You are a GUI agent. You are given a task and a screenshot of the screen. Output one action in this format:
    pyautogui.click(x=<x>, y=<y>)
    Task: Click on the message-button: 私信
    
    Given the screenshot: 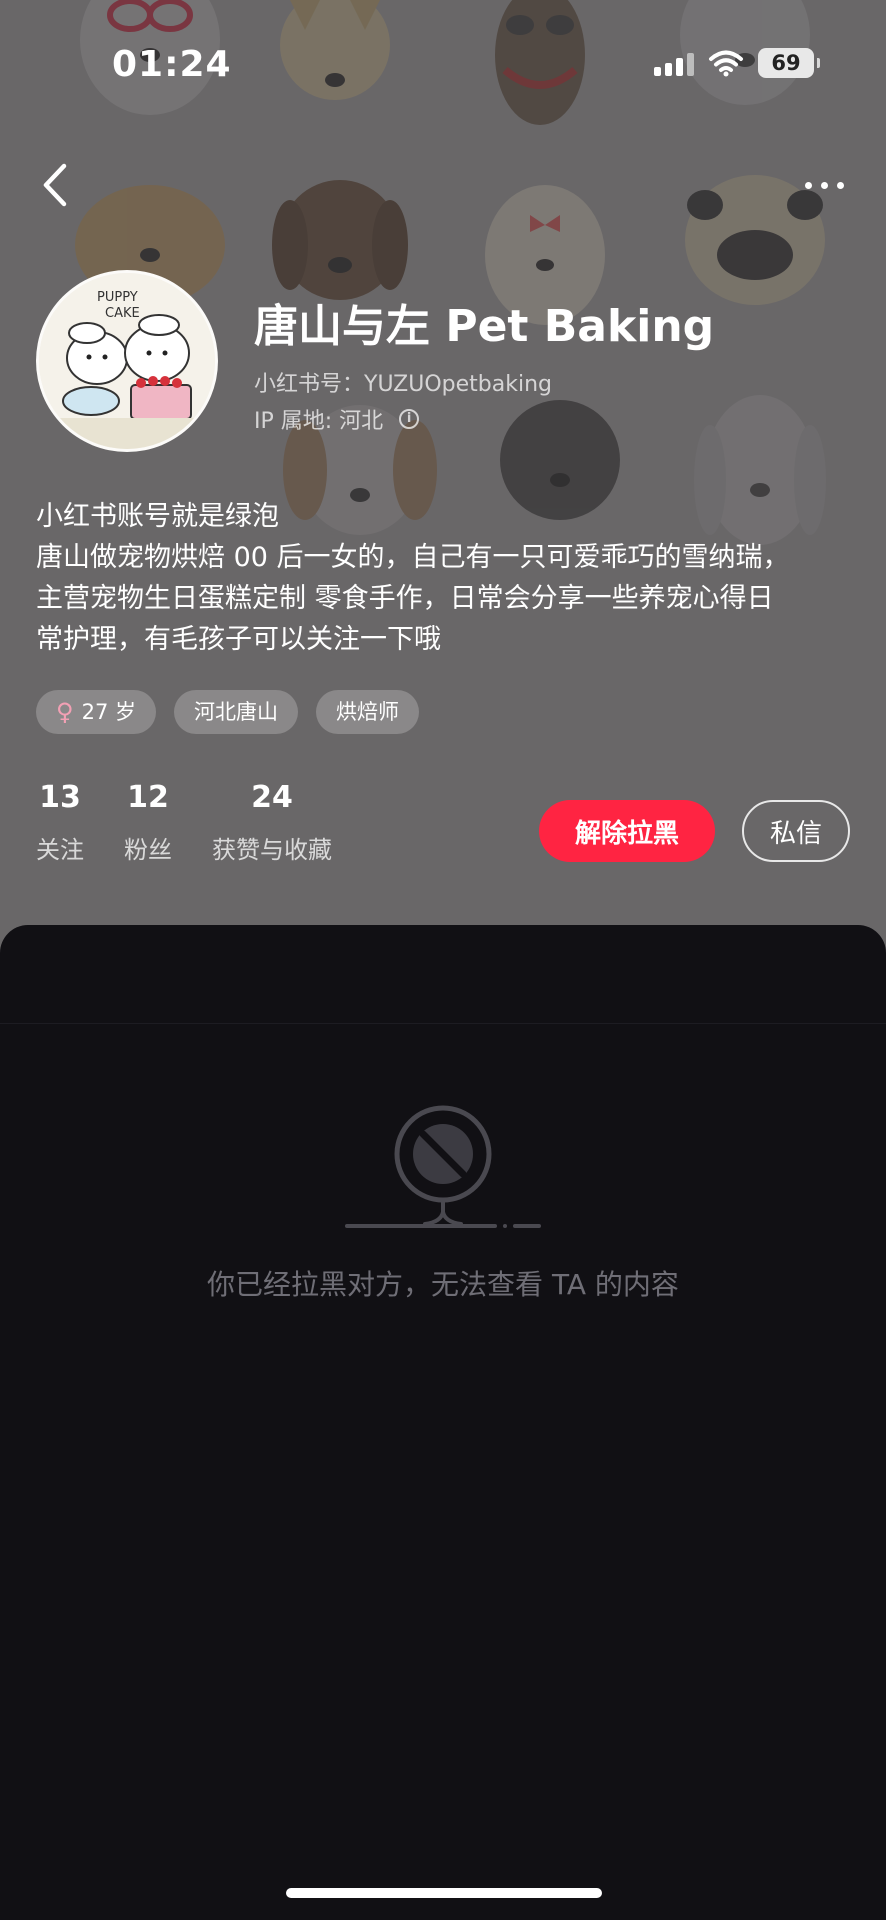 What is the action you would take?
    pyautogui.click(x=796, y=831)
    